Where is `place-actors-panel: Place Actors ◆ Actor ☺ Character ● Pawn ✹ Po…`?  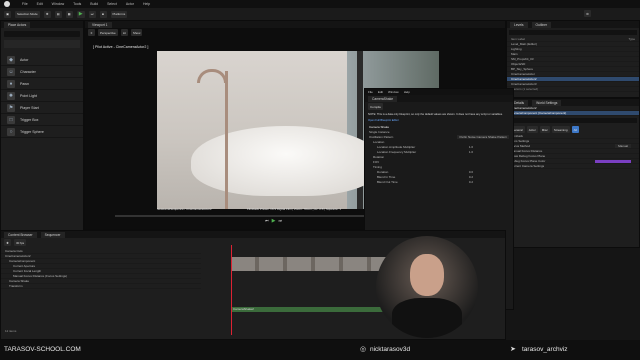 place-actors-panel: Place Actors ◆ Actor ☺ Character ● Pawn ✹ Po… is located at coordinates (42, 127).